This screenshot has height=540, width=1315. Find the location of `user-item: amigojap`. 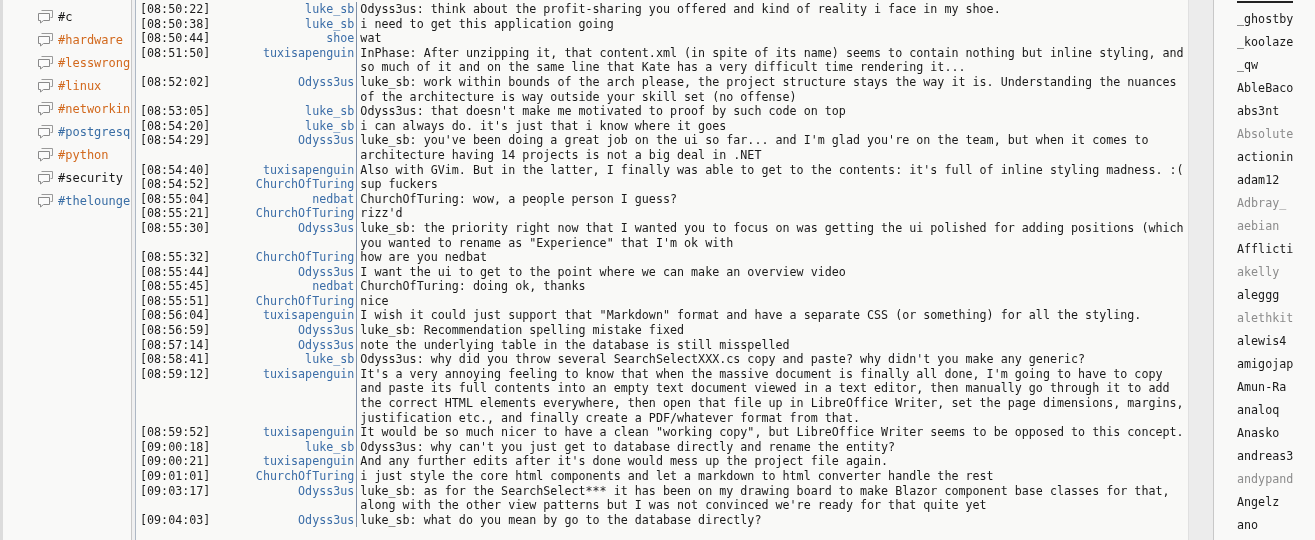

user-item: amigojap is located at coordinates (1276, 364).